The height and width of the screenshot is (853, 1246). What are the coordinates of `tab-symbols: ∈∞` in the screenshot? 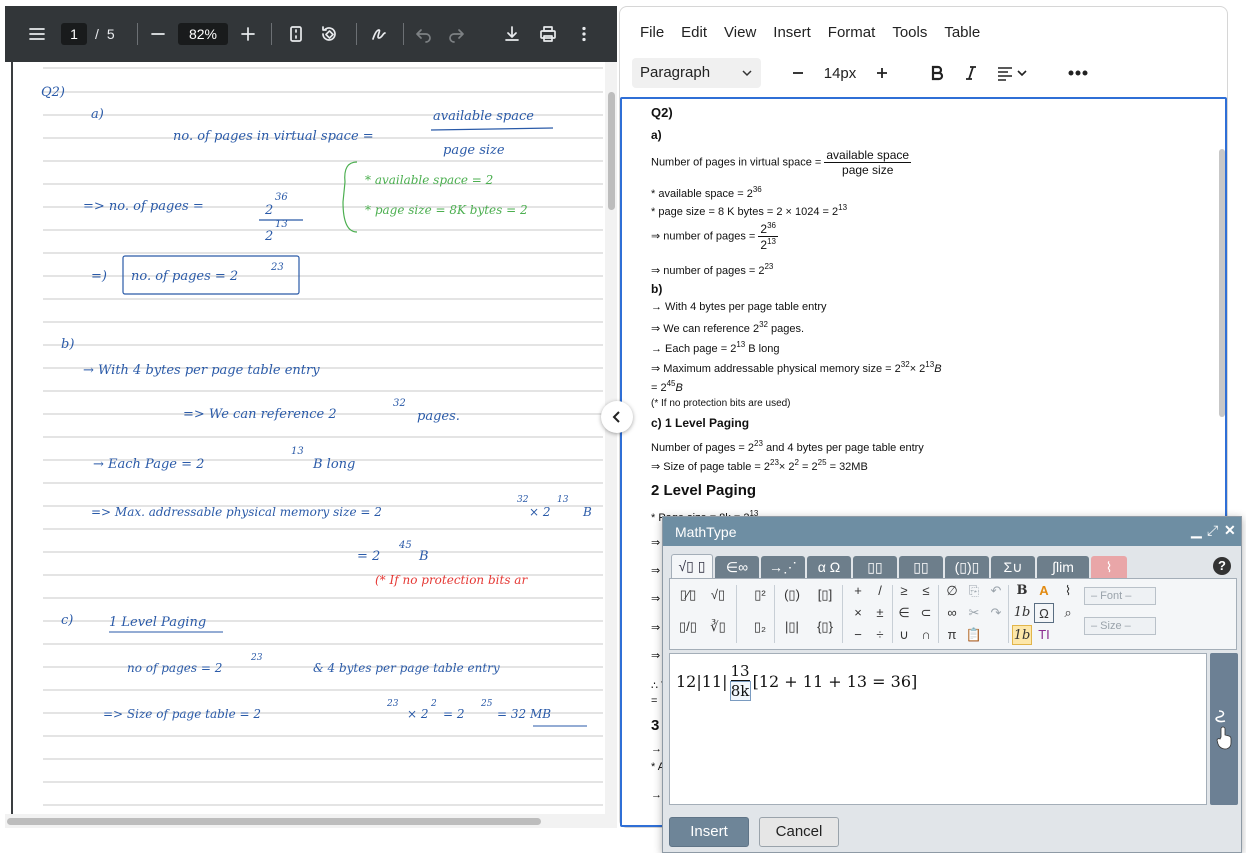 It's located at (737, 567).